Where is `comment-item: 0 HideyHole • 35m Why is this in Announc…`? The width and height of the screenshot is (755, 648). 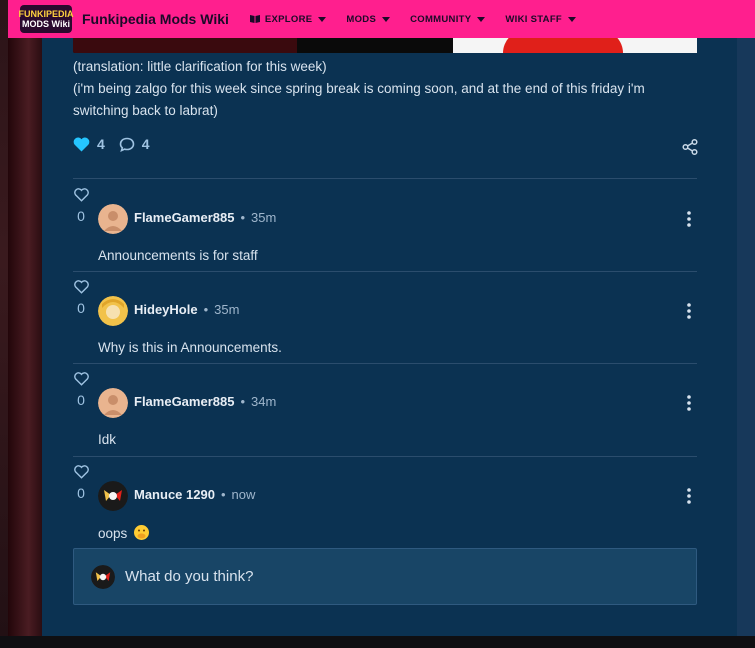 comment-item: 0 HideyHole • 35m Why is this in Announc… is located at coordinates (385, 321).